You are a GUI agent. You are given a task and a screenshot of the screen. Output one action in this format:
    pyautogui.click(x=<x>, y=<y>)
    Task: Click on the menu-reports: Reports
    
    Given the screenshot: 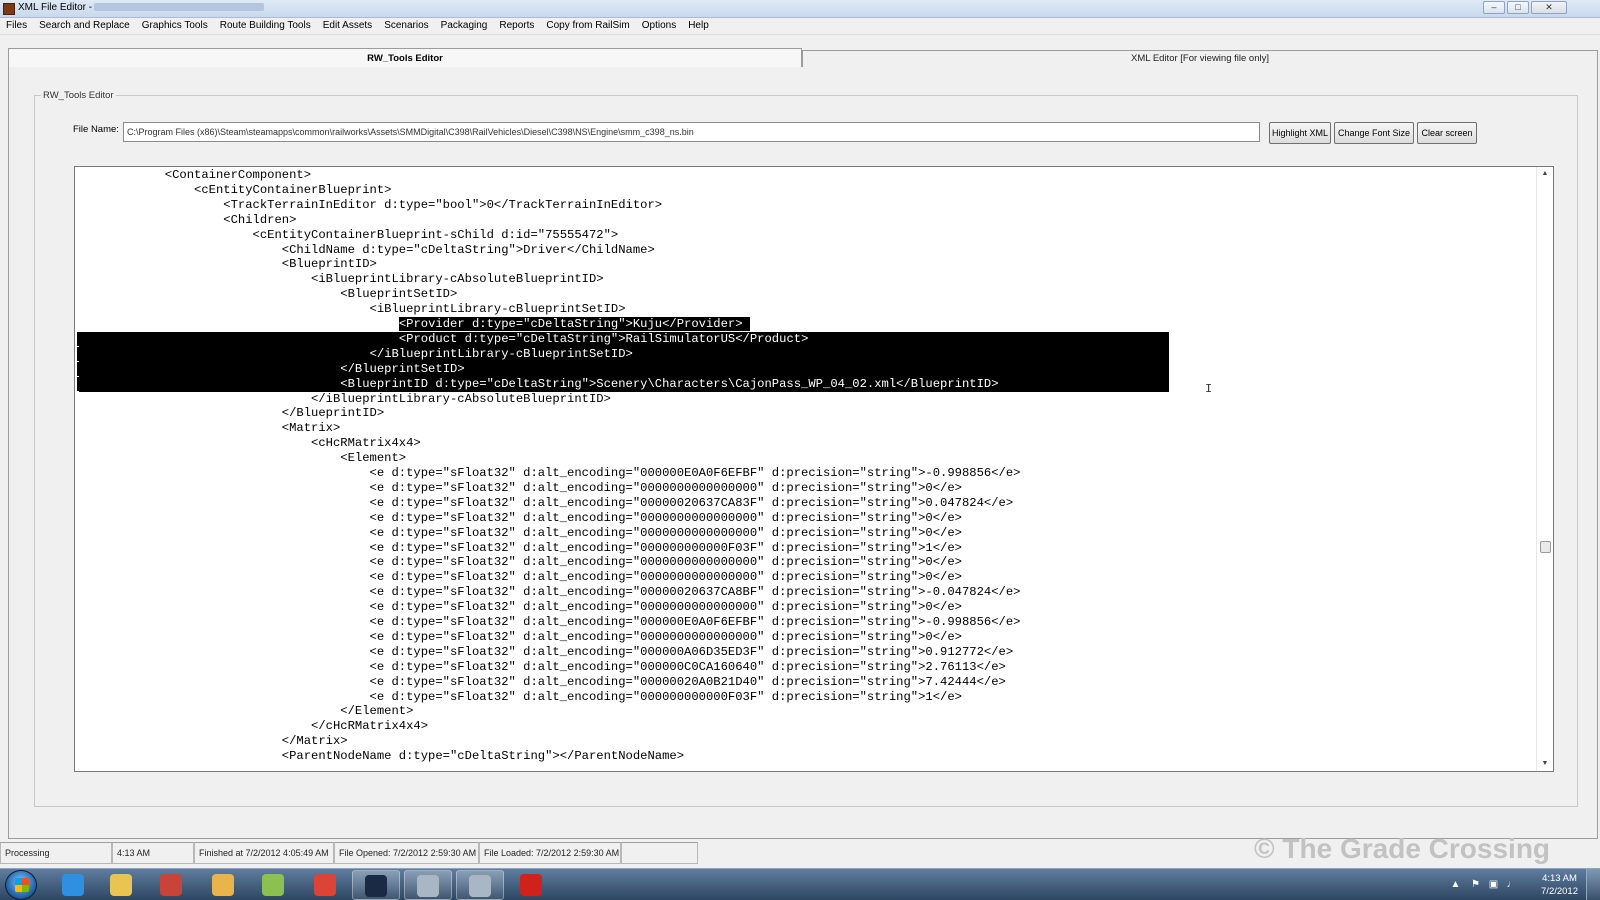 What is the action you would take?
    pyautogui.click(x=516, y=26)
    